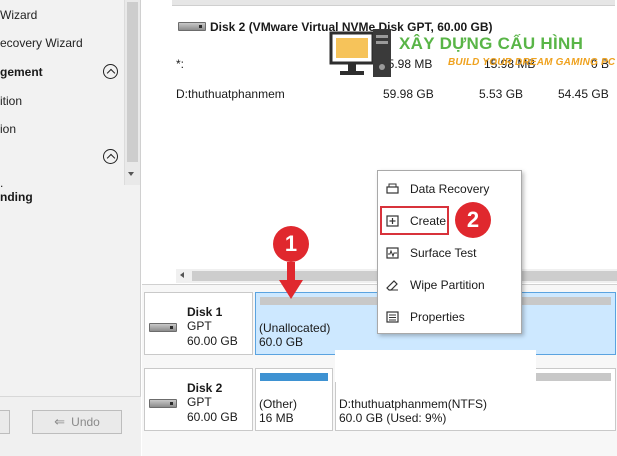 Image resolution: width=617 pixels, height=456 pixels. I want to click on partition-label: D:thuthuatphanmem(NTFS), so click(413, 404).